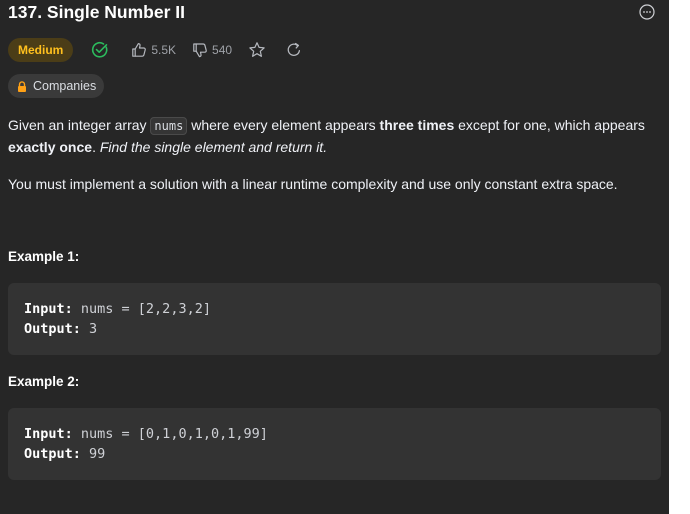 This screenshot has width=690, height=514. Describe the element at coordinates (342, 309) in the screenshot. I see `example-1-input: Input: nums = [2,2,3,2]` at that location.